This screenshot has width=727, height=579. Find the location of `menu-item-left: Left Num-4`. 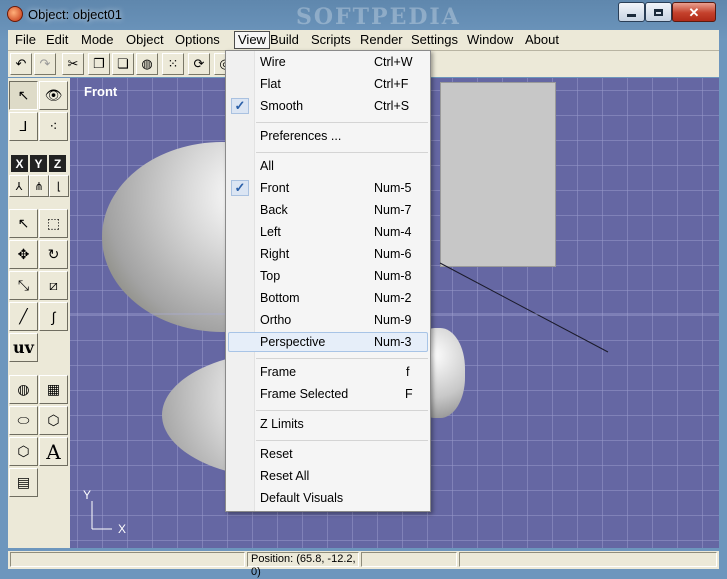

menu-item-left: Left Num-4 is located at coordinates (328, 232).